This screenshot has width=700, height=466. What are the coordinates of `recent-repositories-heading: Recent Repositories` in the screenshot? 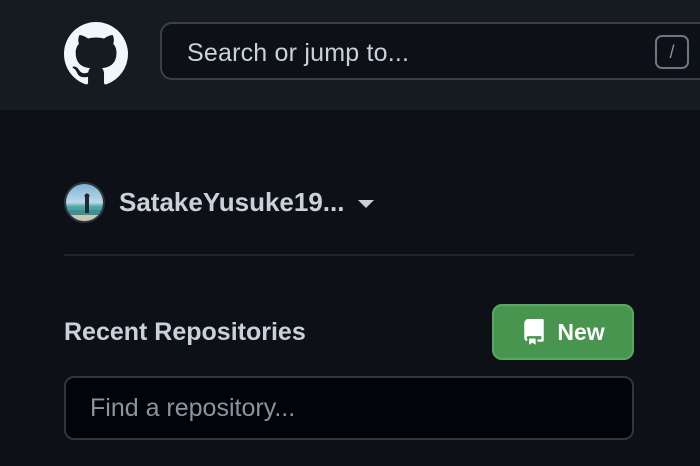 It's located at (185, 332).